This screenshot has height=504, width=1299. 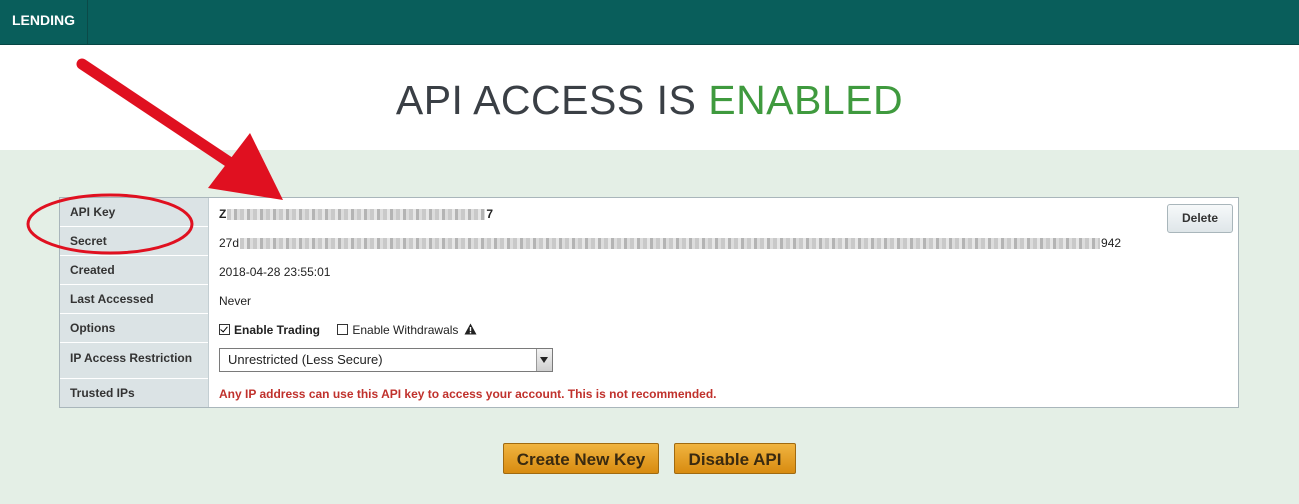 What do you see at coordinates (490, 214) in the screenshot?
I see `api-key-end: 7` at bounding box center [490, 214].